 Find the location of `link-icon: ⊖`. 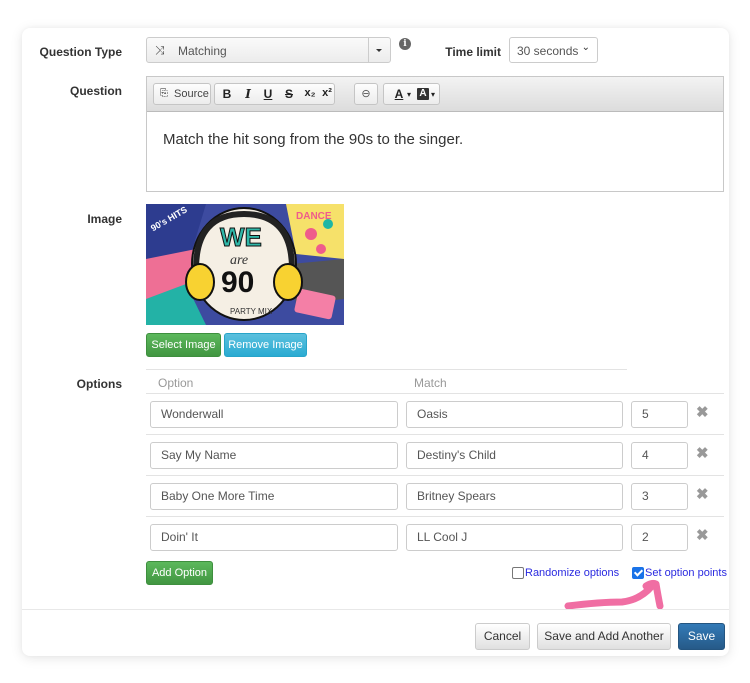

link-icon: ⊖ is located at coordinates (366, 94).